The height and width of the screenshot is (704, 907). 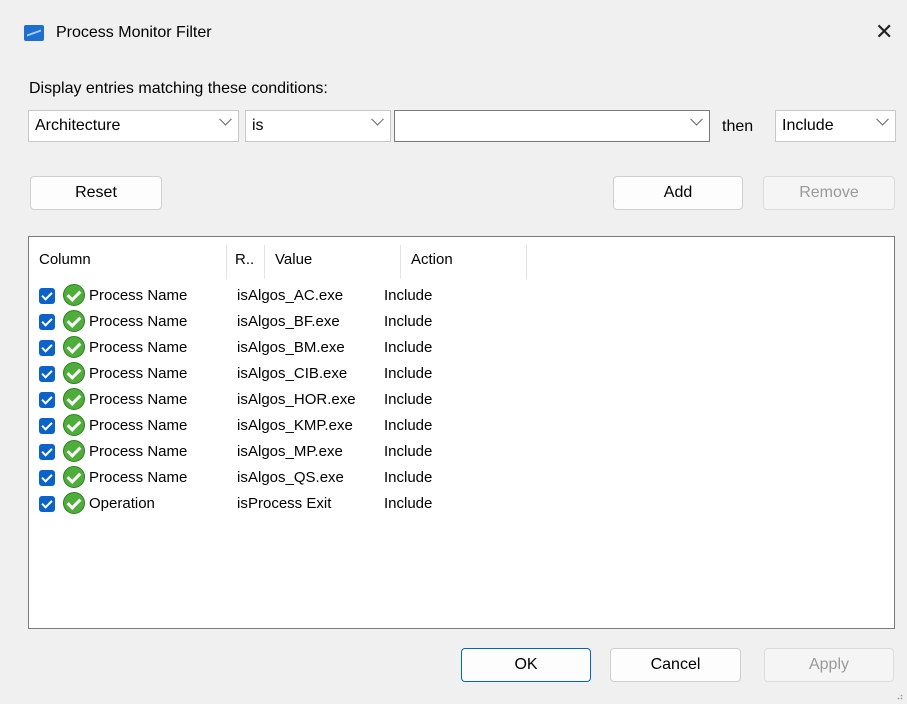 I want to click on ok-button: OK, so click(x=526, y=665).